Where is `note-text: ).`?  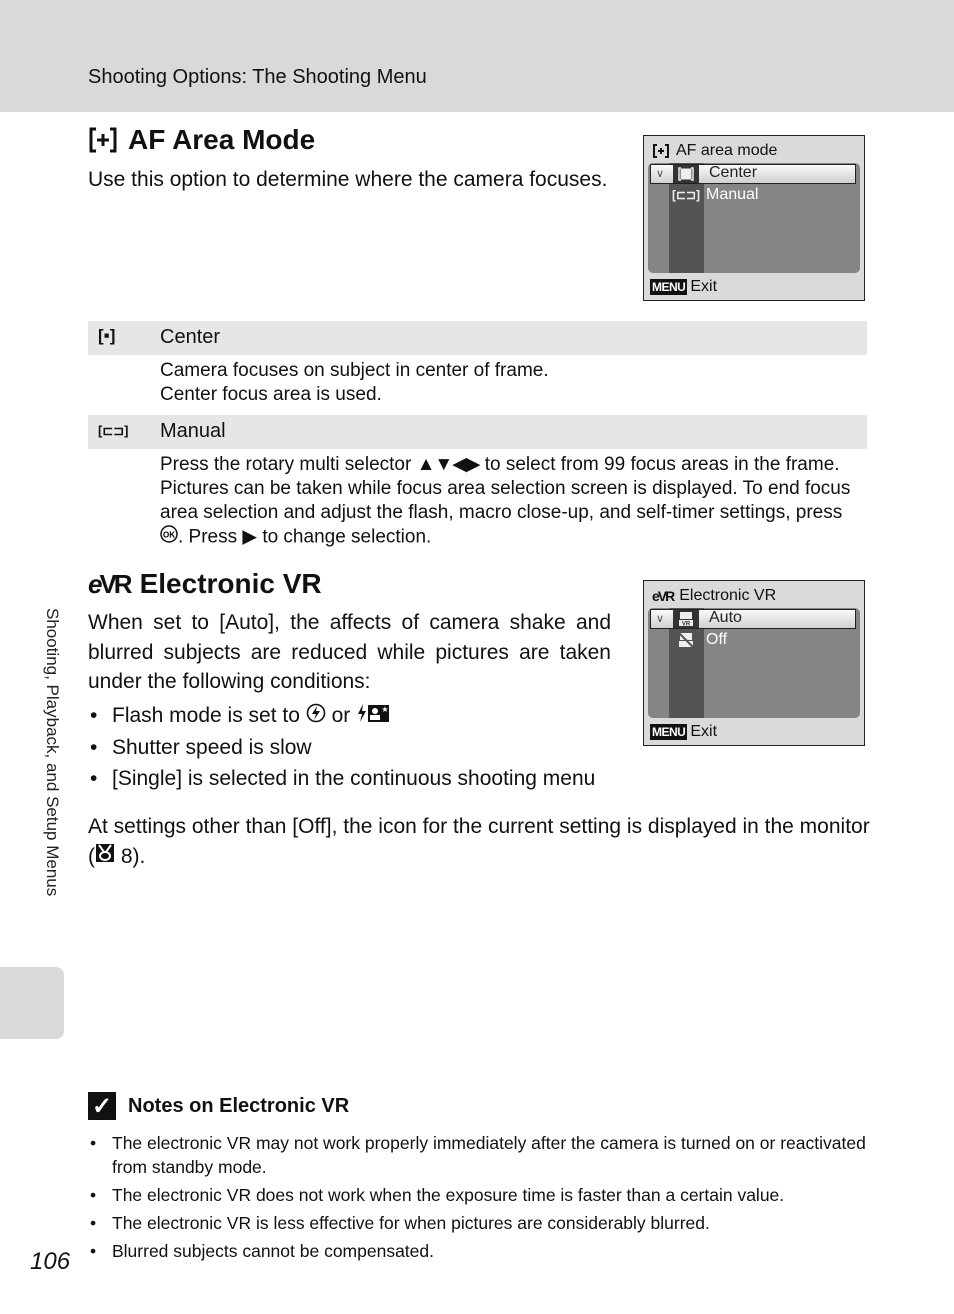 note-text: ). is located at coordinates (139, 856).